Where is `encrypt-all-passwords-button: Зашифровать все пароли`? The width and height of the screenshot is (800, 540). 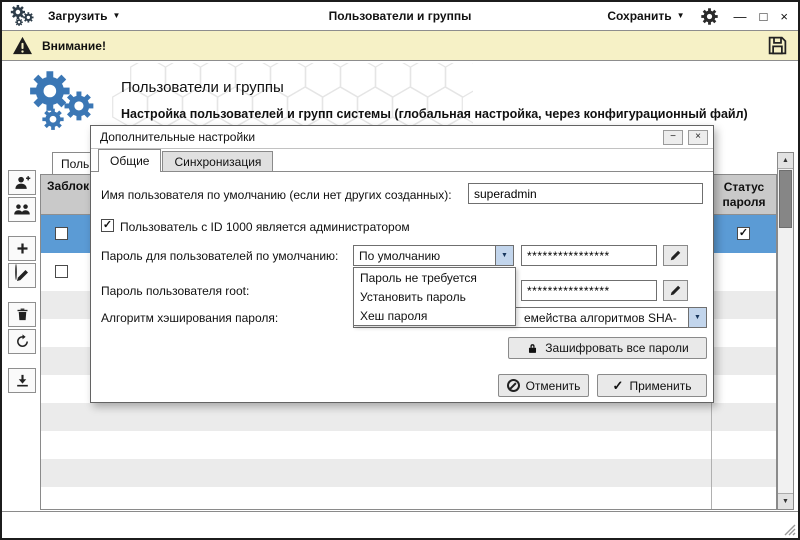 encrypt-all-passwords-button: Зашифровать все пароли is located at coordinates (607, 348).